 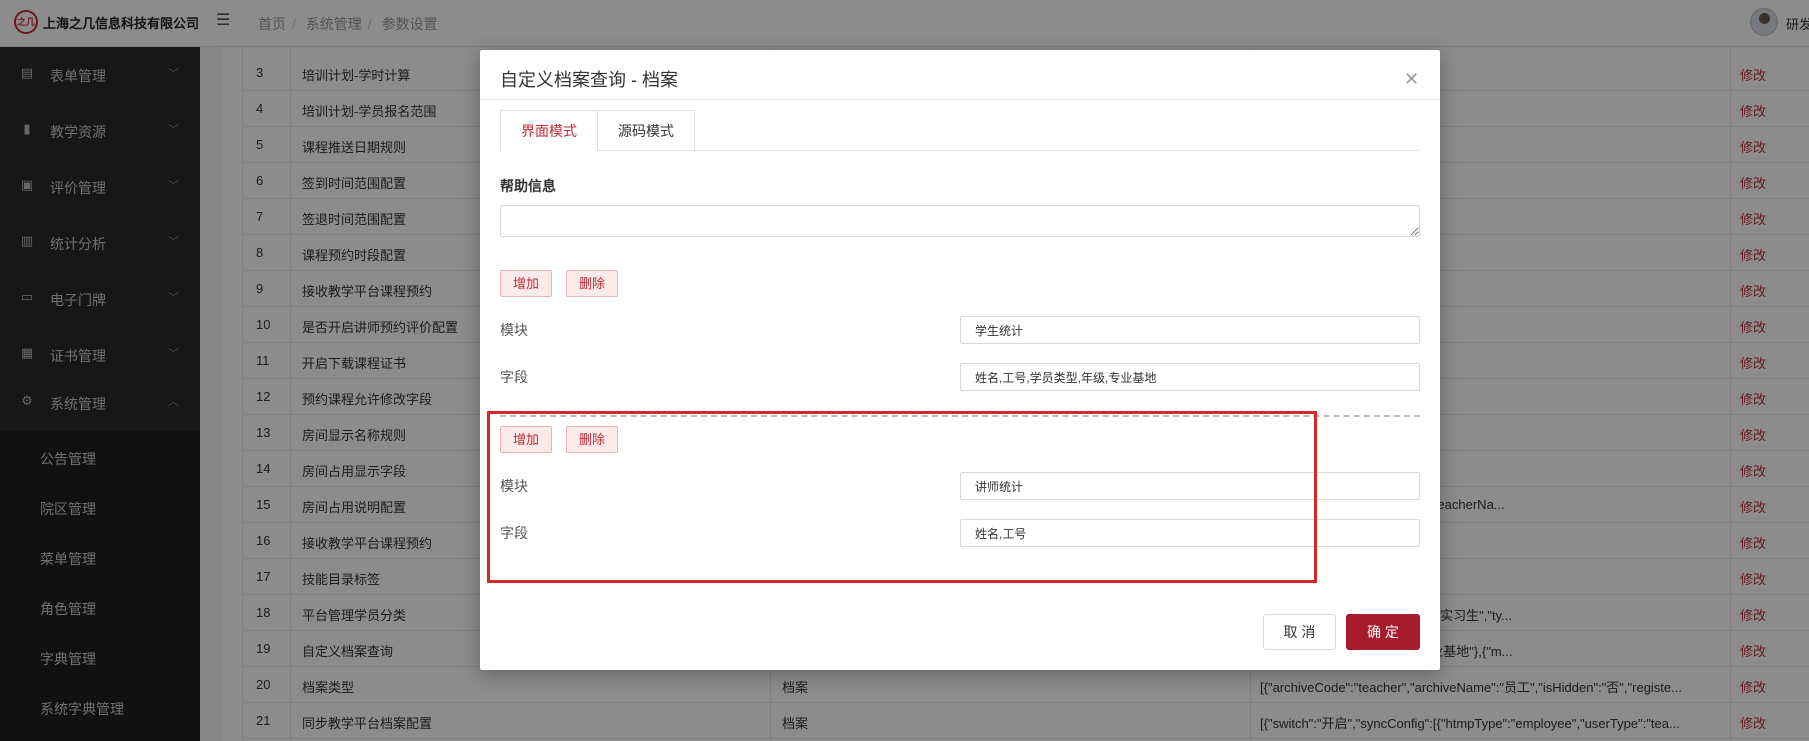 What do you see at coordinates (646, 130) in the screenshot?
I see `tab-source-mode: 源码模式` at bounding box center [646, 130].